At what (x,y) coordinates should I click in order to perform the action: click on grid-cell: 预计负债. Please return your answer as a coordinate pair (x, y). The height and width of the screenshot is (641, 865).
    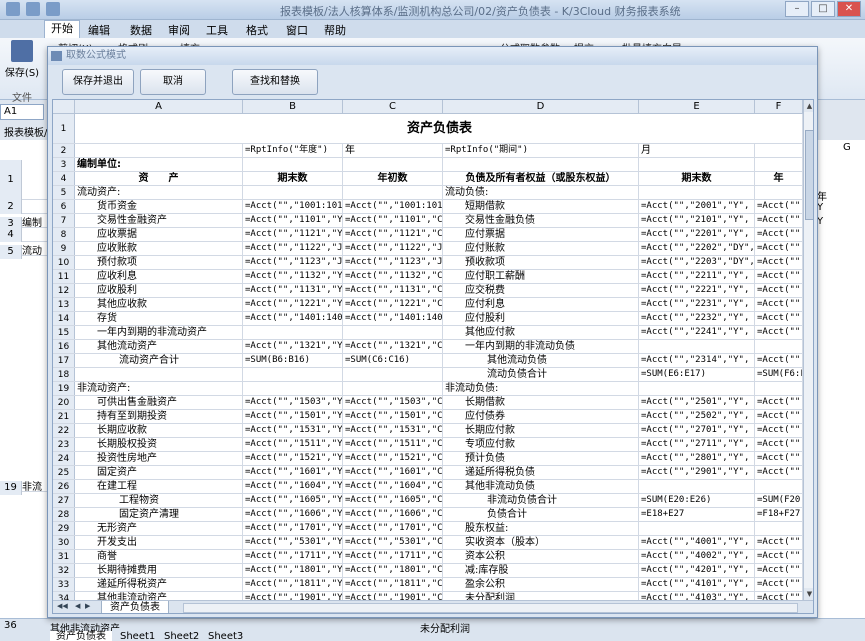
    Looking at the image, I should click on (541, 458).